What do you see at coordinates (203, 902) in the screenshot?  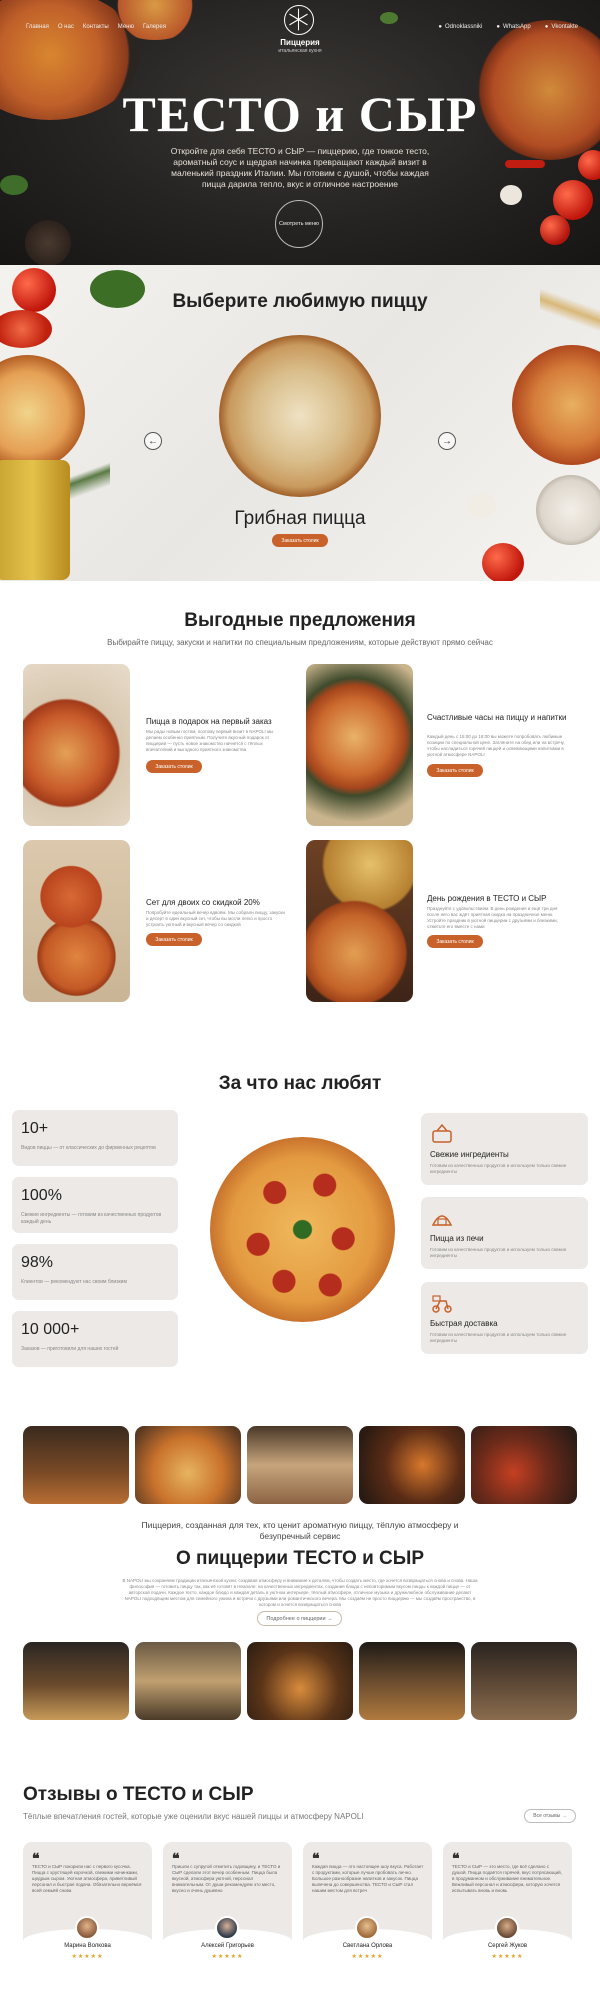 I see `offer-title: Сет для двоих со скидкой 20%` at bounding box center [203, 902].